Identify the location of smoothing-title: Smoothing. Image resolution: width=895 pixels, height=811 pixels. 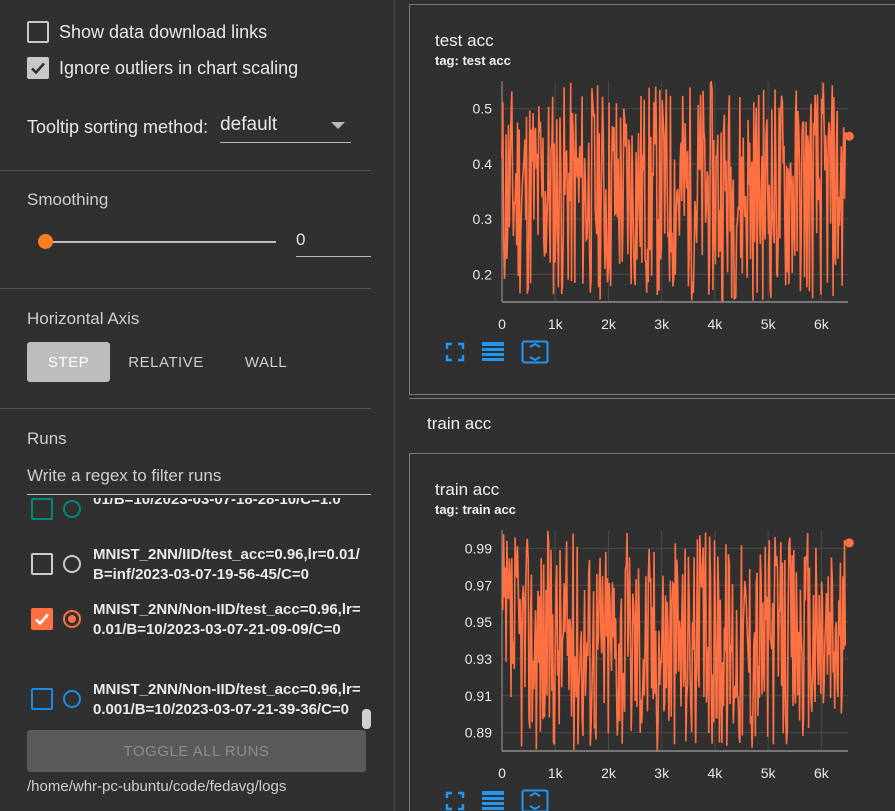
(68, 199).